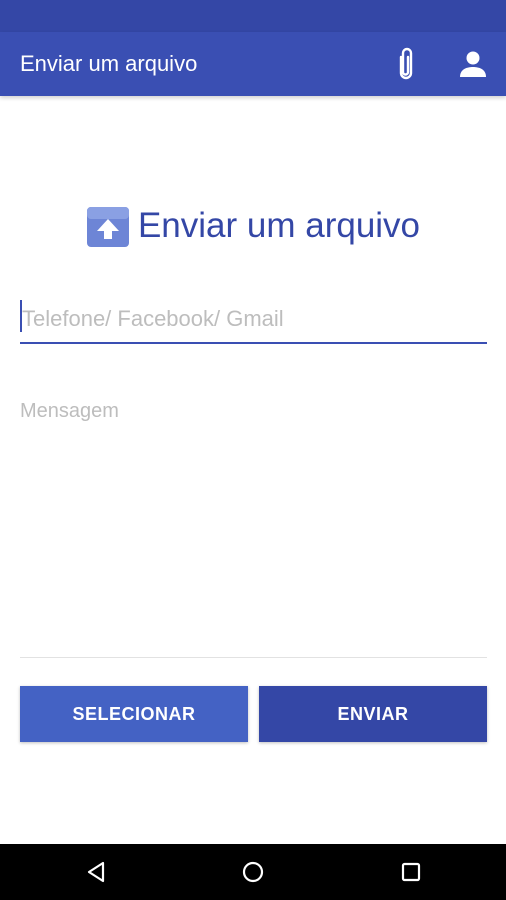  What do you see at coordinates (107, 227) in the screenshot?
I see `upload-icon` at bounding box center [107, 227].